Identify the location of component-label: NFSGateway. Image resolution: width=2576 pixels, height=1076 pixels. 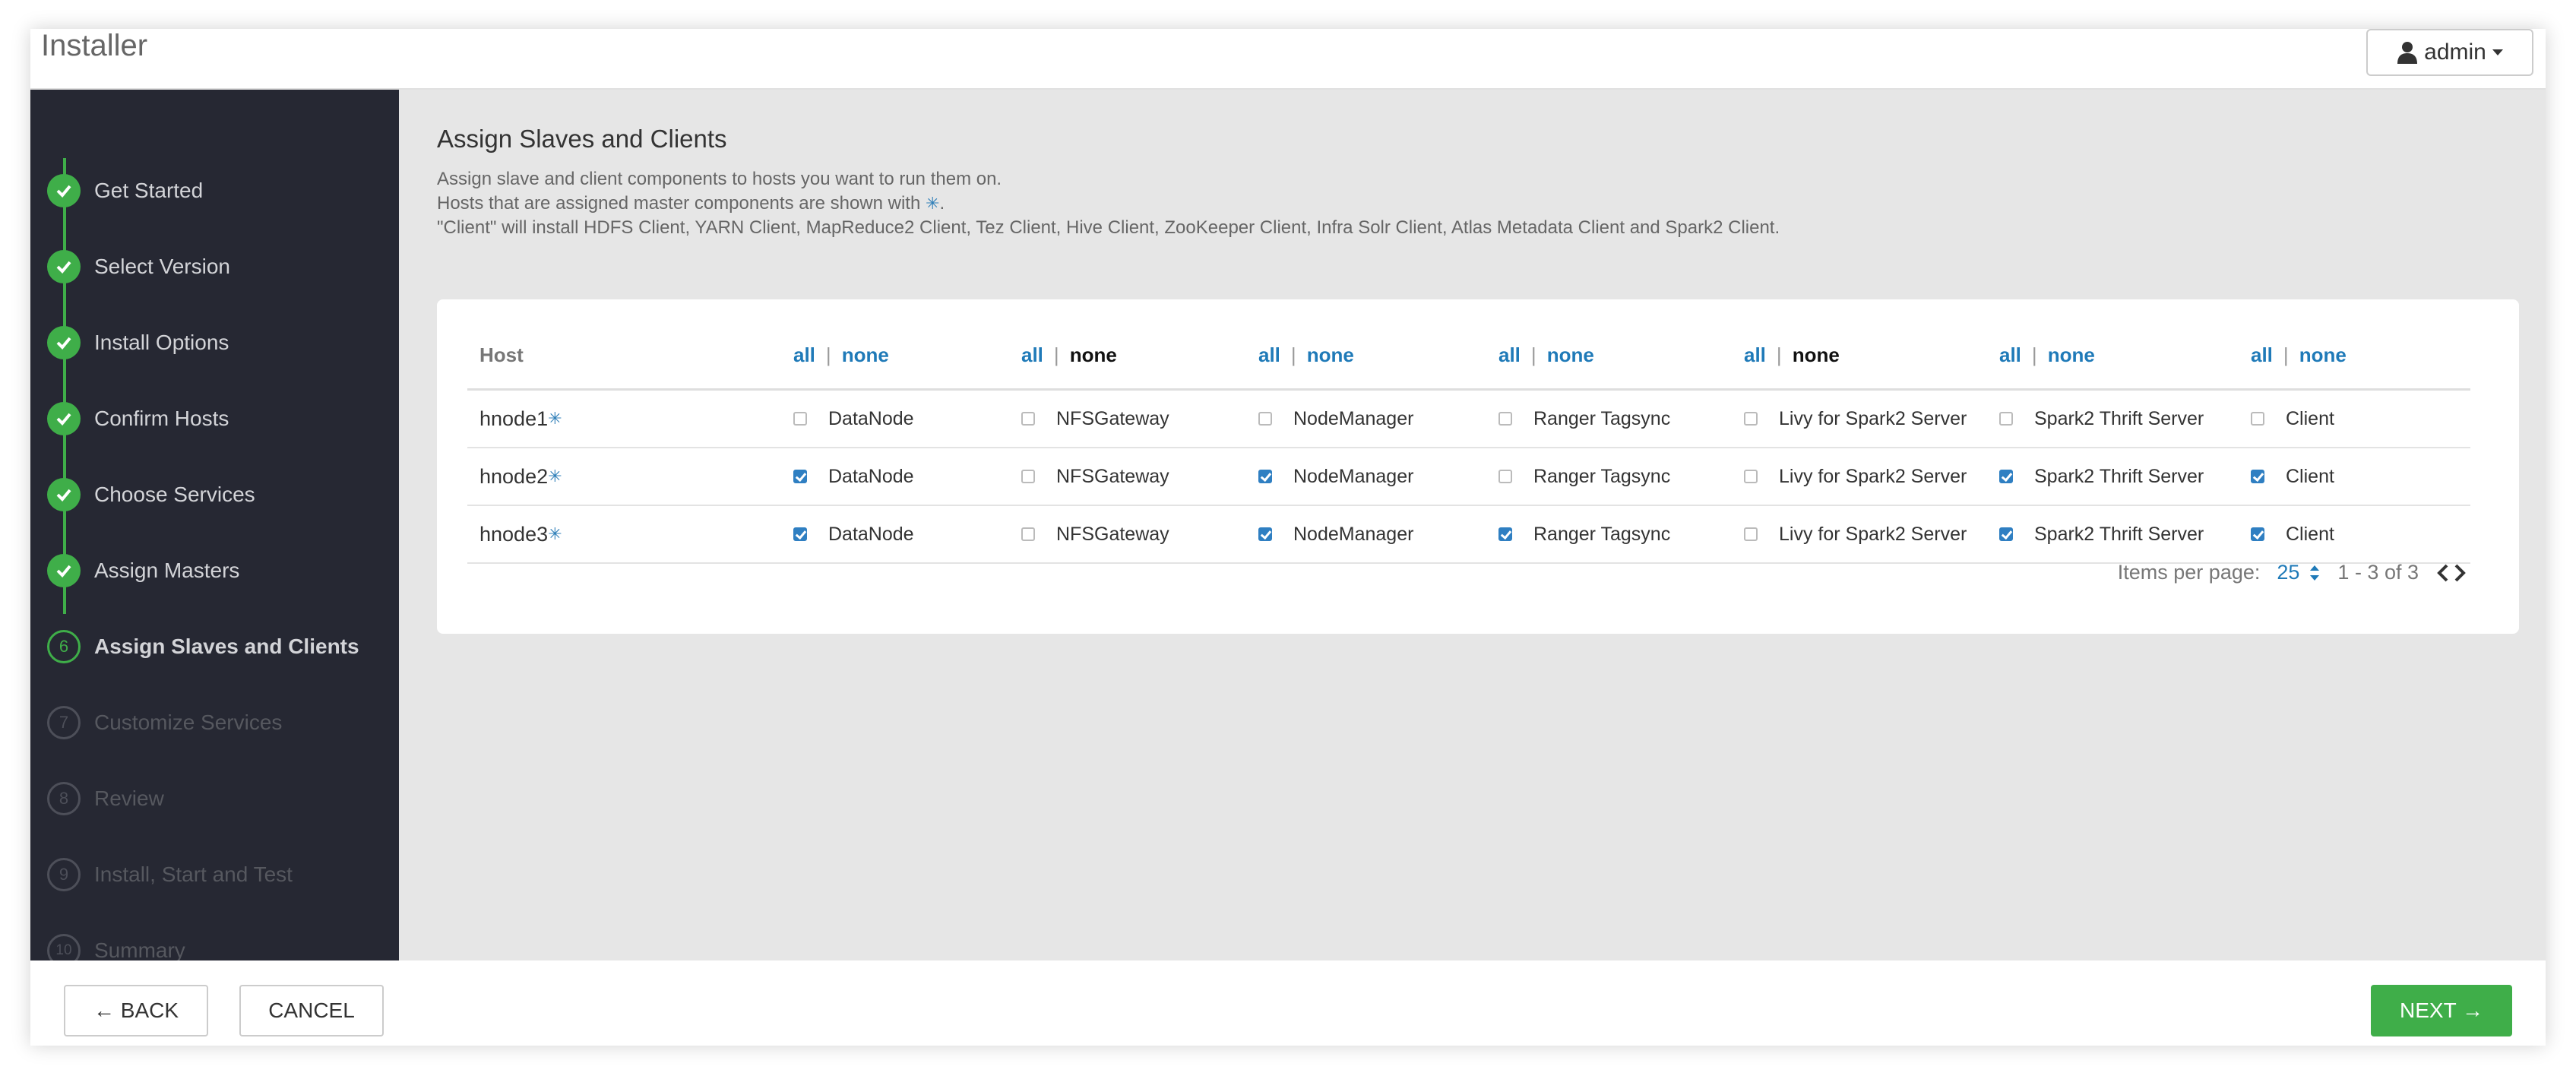
(1112, 534).